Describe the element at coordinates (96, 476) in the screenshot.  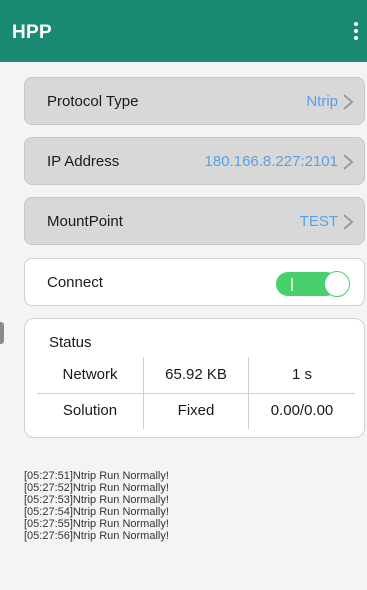
I see `log-line: [05:27:51]Ntrip Run Normally!` at that location.